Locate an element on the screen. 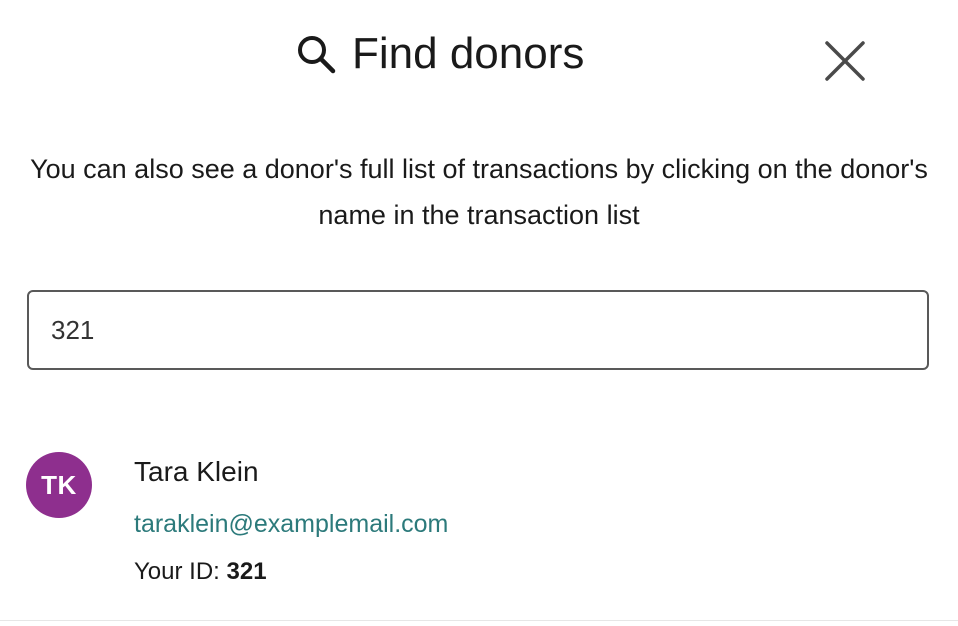 The image size is (958, 626). search-icon is located at coordinates (316, 54).